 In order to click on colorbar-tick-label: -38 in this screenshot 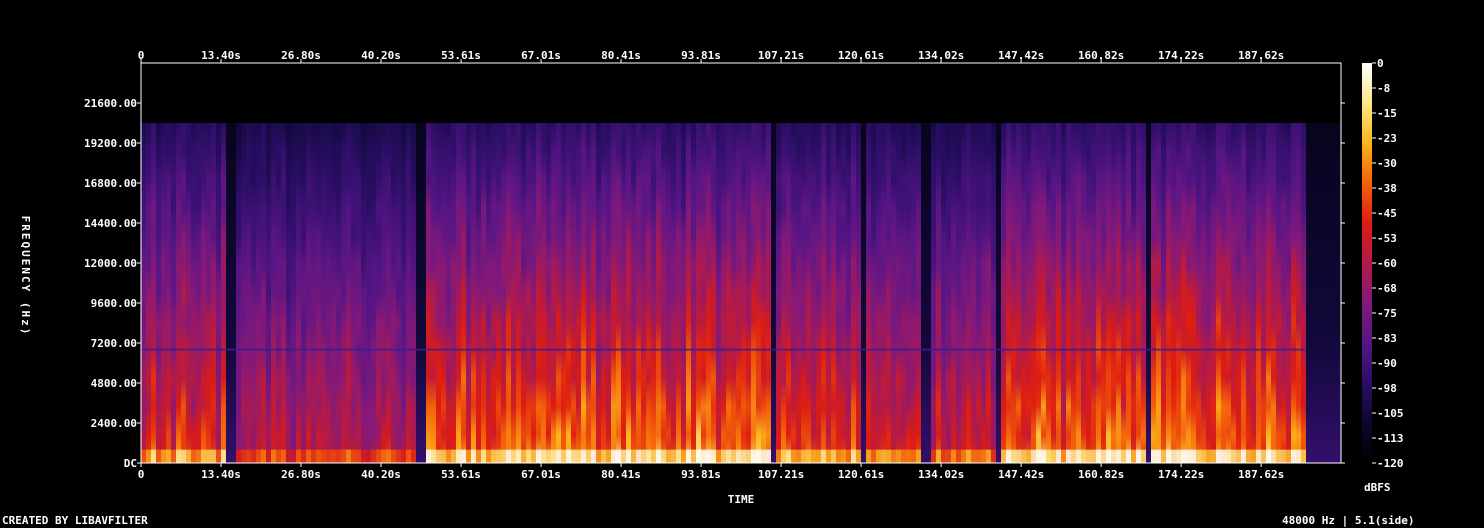, I will do `click(1387, 188)`.